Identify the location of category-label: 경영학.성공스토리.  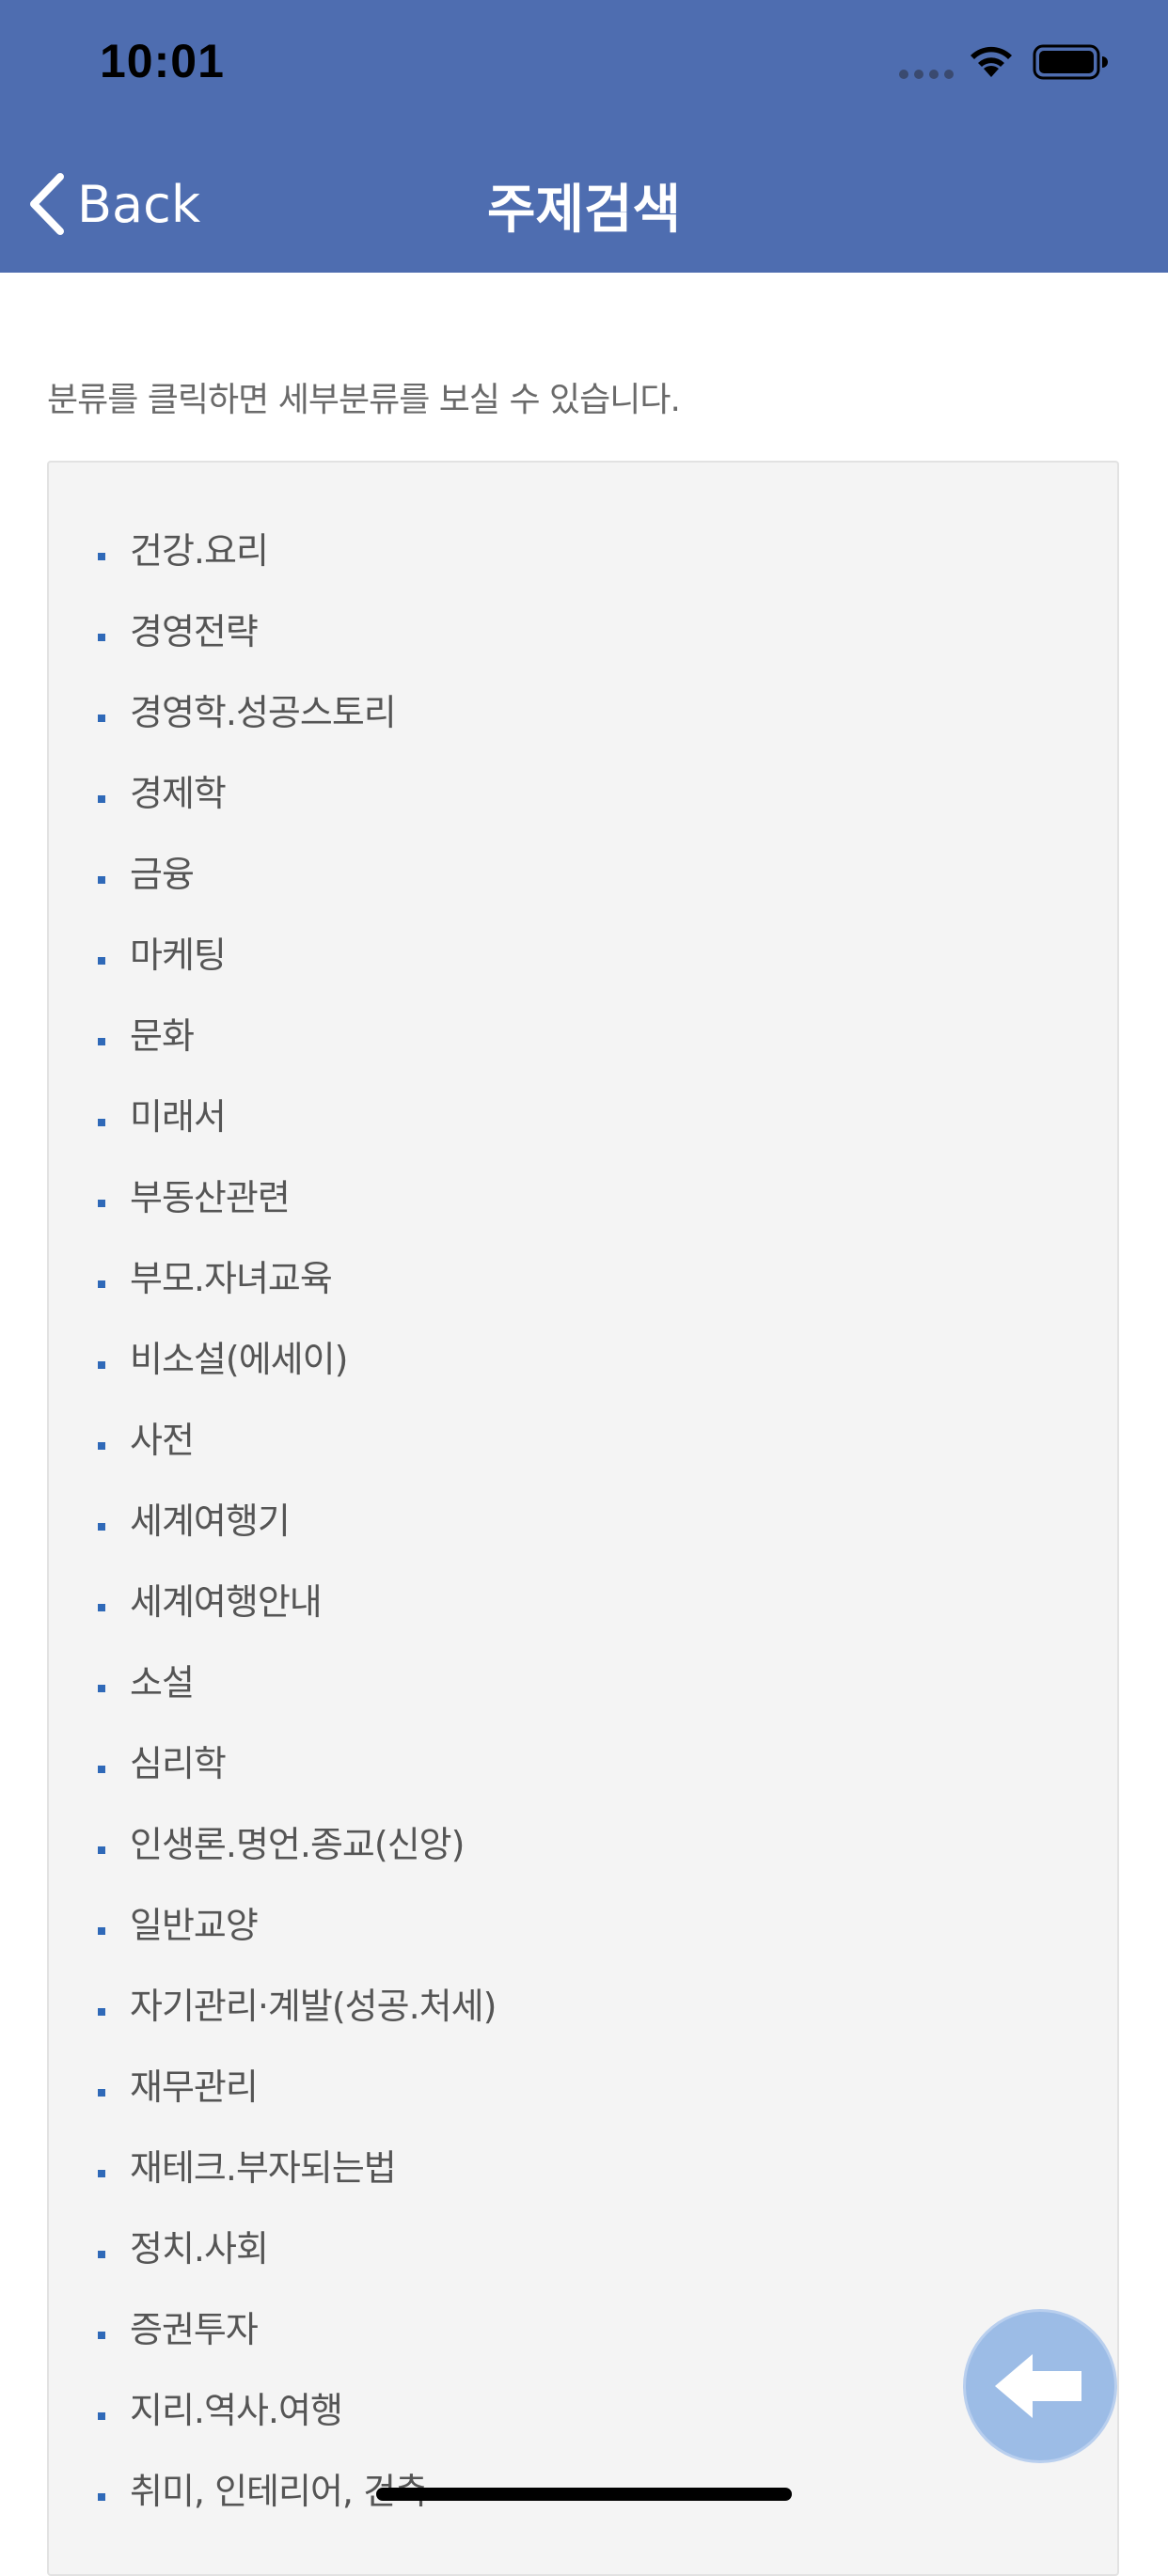
(263, 712).